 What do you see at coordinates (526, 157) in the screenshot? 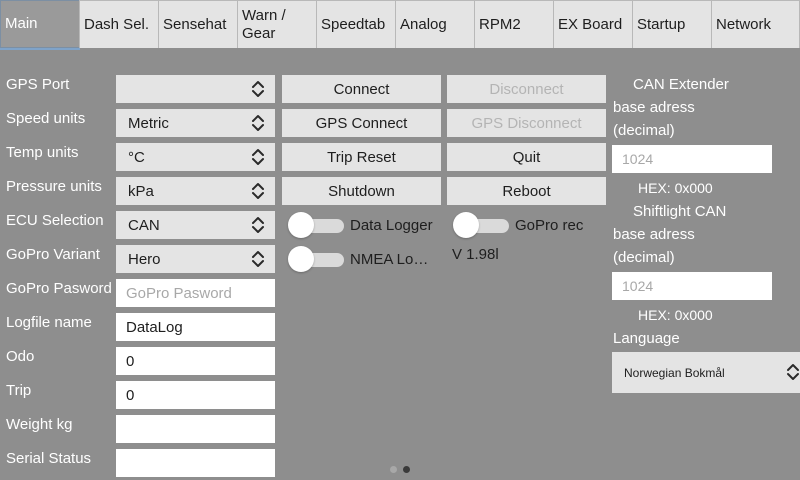
I see `quit-button: Quit` at bounding box center [526, 157].